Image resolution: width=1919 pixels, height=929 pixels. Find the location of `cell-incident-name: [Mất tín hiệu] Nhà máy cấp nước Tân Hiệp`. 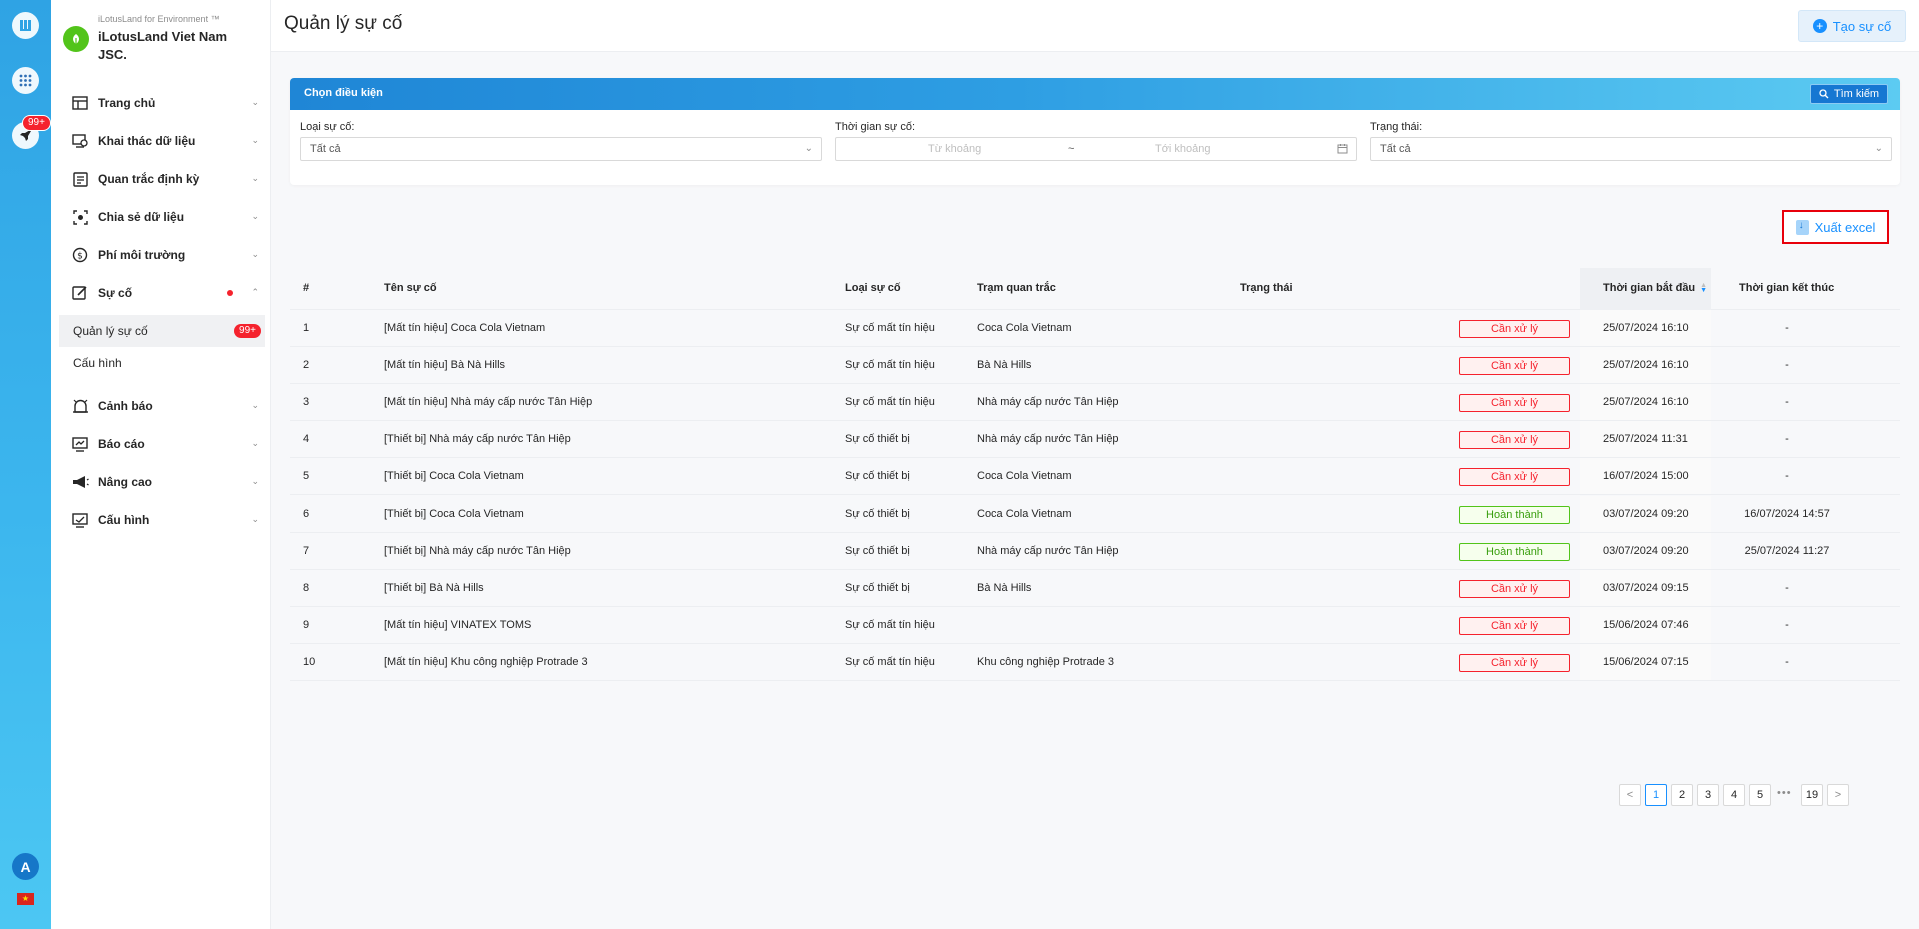

cell-incident-name: [Mất tín hiệu] Nhà máy cấp nước Tân Hiệp is located at coordinates (488, 402).